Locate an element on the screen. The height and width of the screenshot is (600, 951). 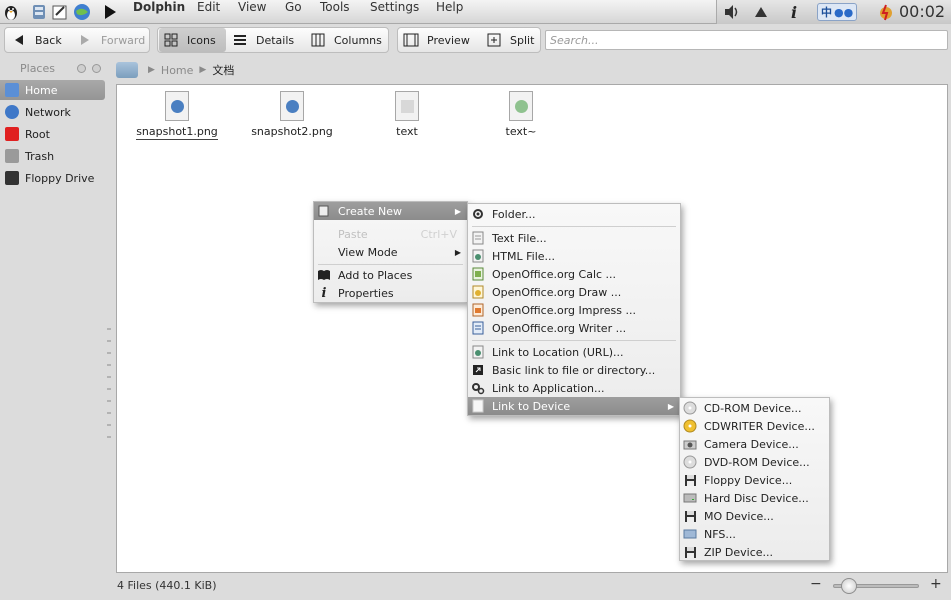
split-icon is located at coordinates (494, 40).